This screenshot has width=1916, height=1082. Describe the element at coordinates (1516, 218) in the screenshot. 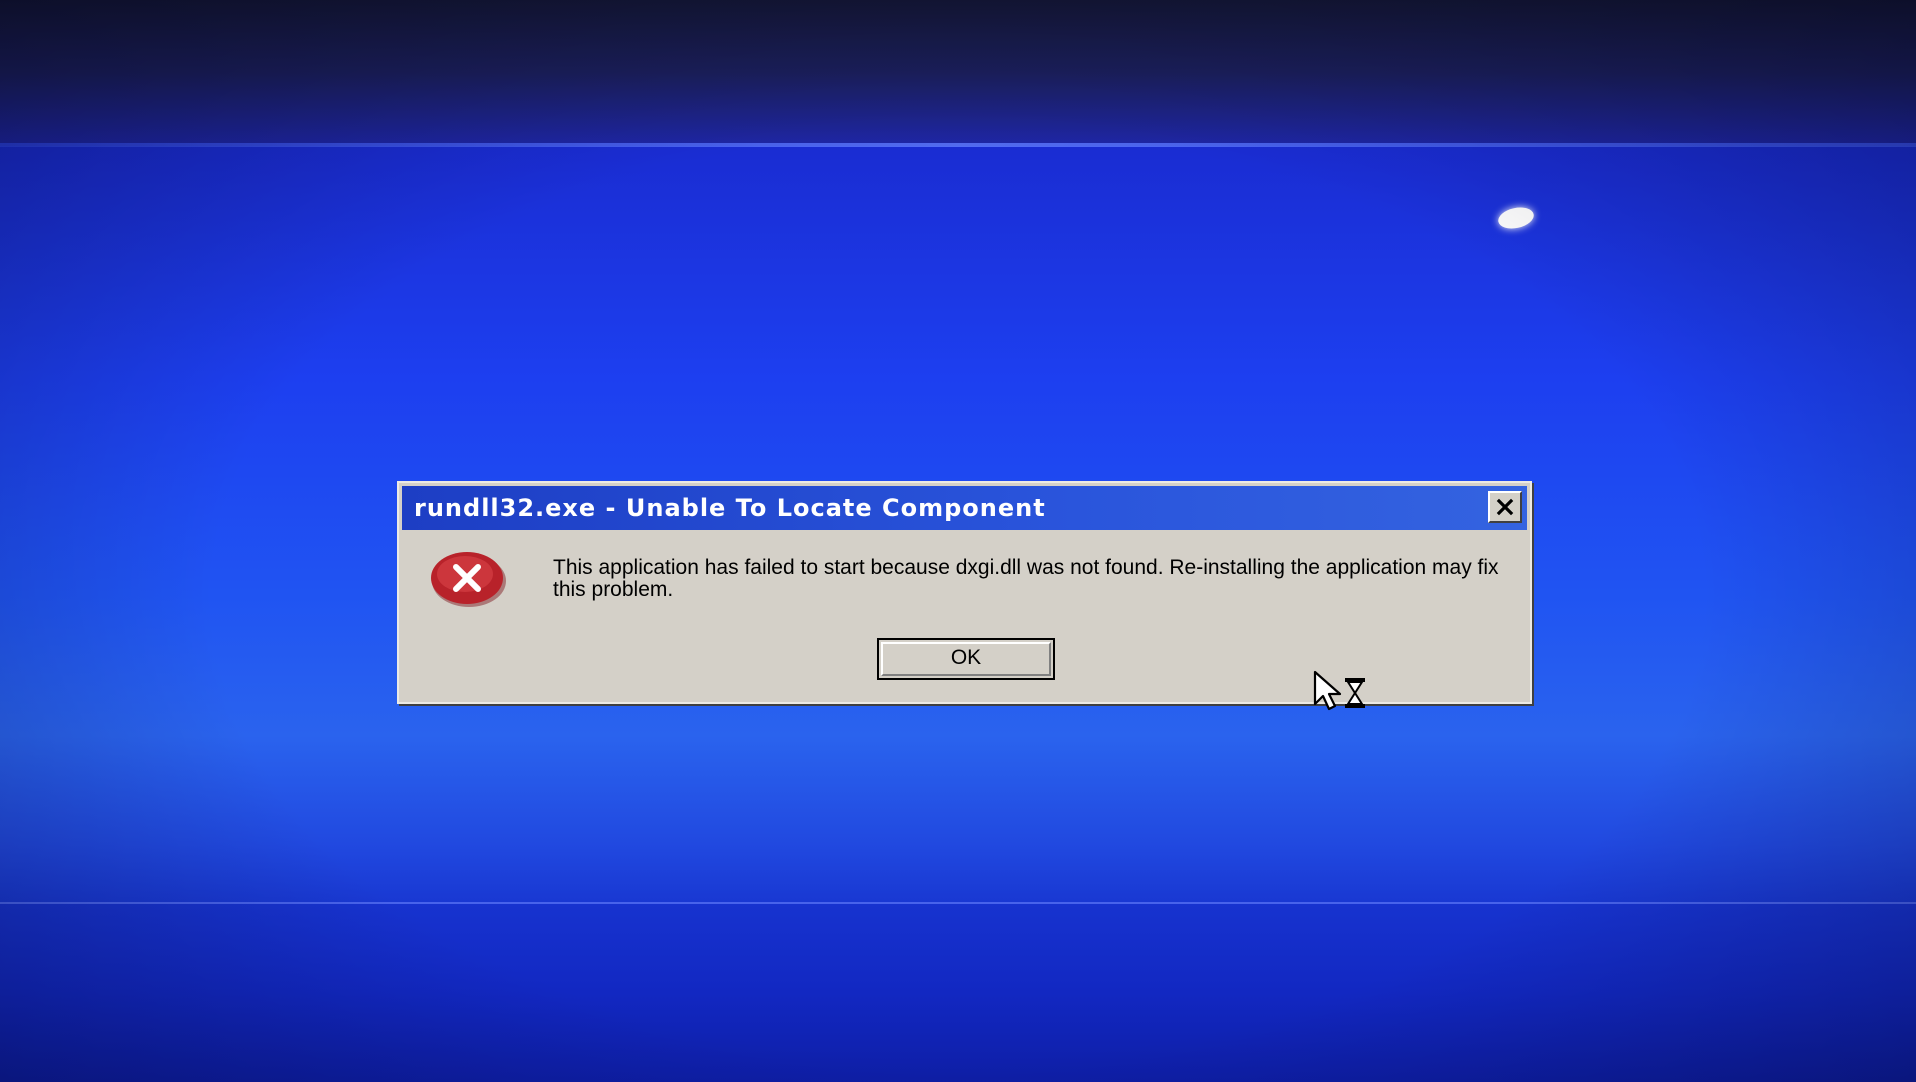

I see `screen-glare` at that location.